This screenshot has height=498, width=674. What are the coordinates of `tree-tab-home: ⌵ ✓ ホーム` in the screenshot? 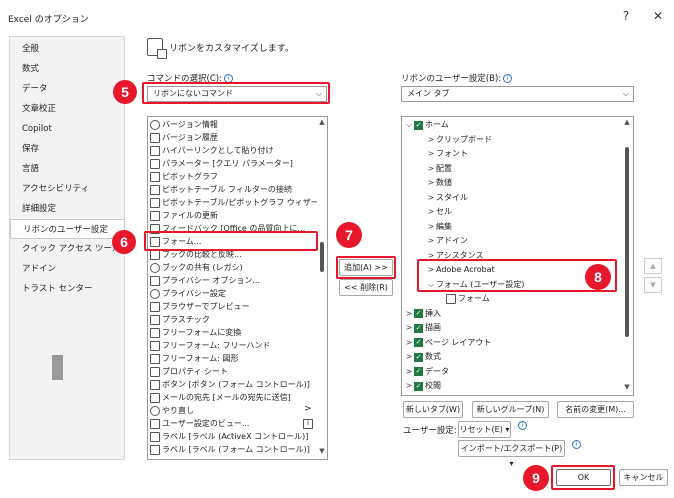 It's located at (518, 125).